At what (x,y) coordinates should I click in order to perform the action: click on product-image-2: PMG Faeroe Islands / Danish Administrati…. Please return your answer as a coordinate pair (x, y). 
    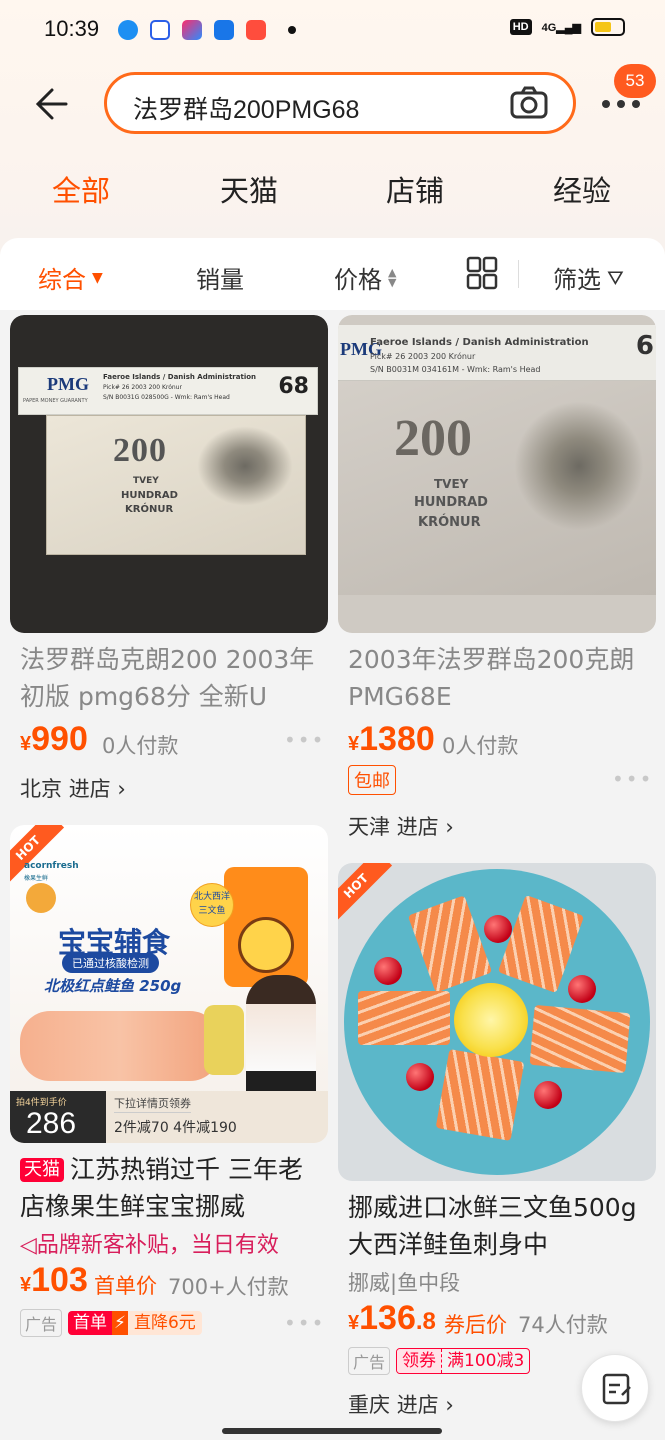
    Looking at the image, I should click on (497, 474).